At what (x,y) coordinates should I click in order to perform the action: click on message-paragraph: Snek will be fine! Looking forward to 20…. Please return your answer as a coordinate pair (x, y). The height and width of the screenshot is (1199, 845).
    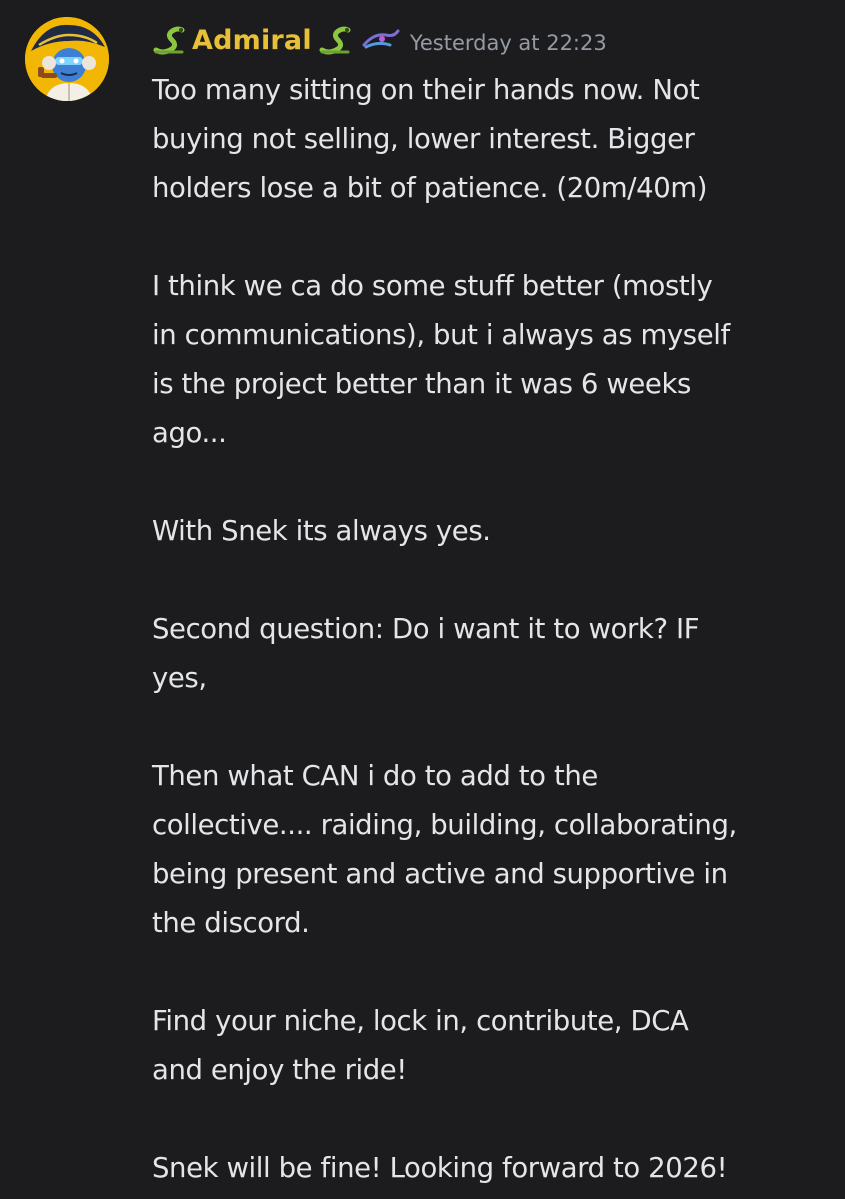
    Looking at the image, I should click on (440, 1168).